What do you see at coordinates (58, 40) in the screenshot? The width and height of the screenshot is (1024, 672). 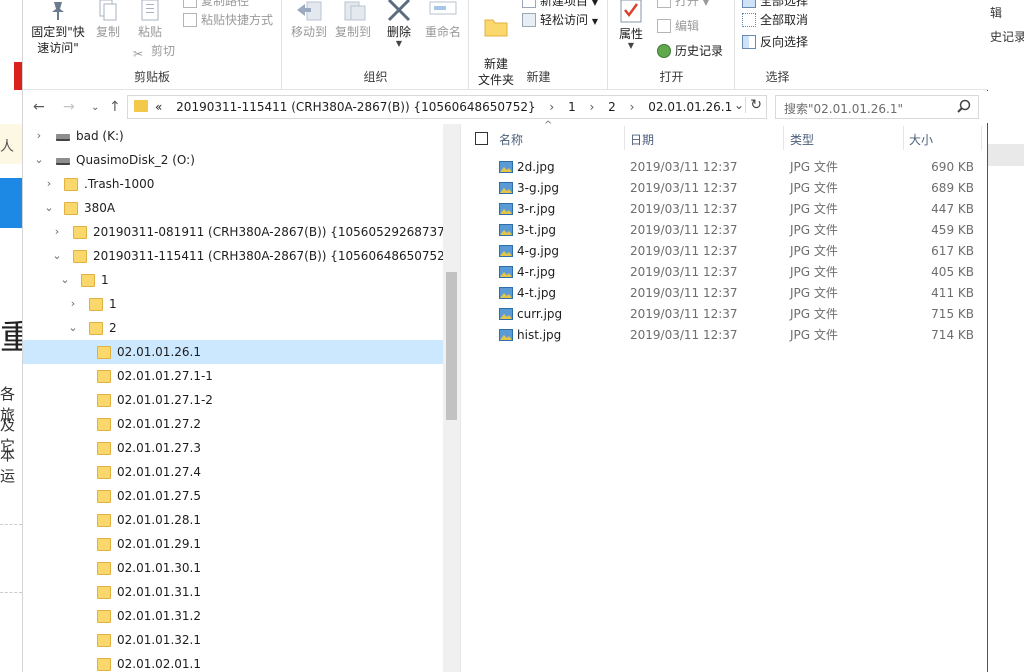 I see `pin-quick-access-label: 固定到"快速访问"` at bounding box center [58, 40].